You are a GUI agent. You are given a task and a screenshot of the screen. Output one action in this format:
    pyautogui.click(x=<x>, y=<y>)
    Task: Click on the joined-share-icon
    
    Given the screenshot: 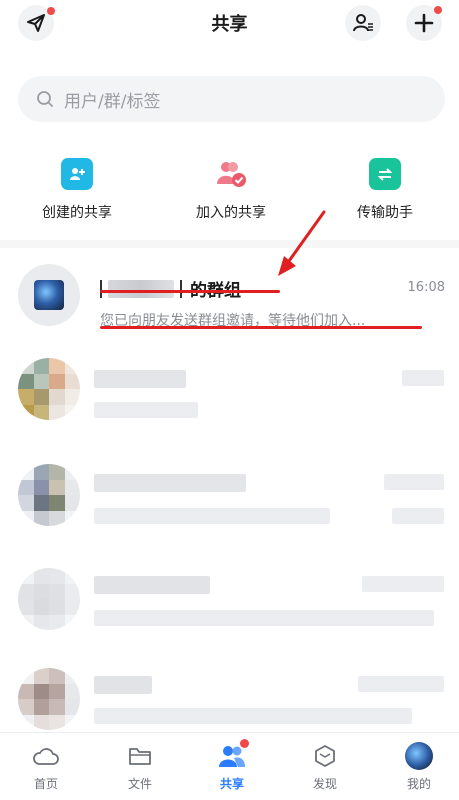 What is the action you would take?
    pyautogui.click(x=231, y=174)
    